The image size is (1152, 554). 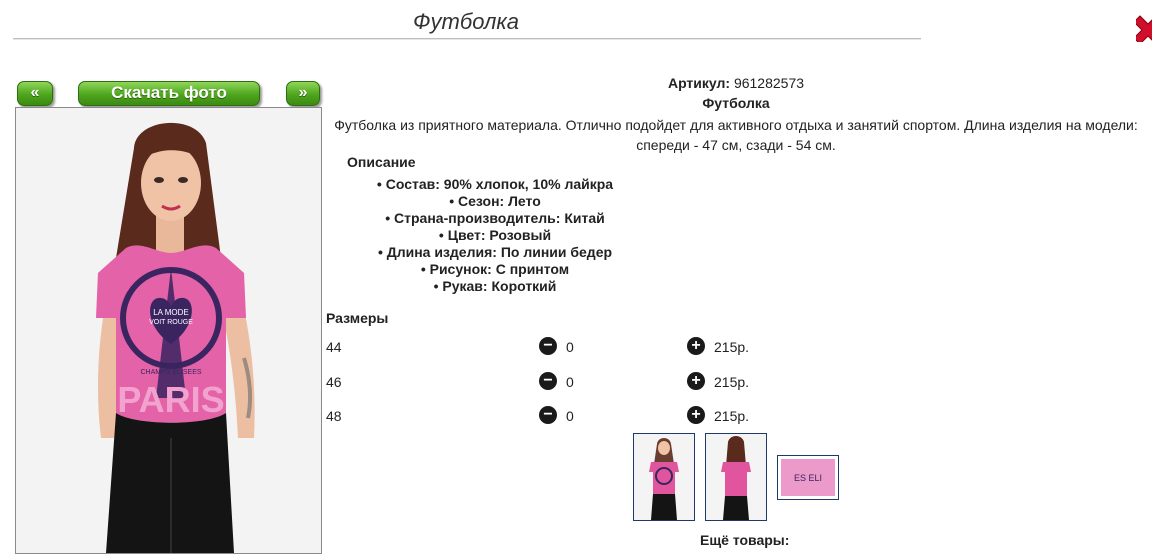 I want to click on close-button, so click(x=1144, y=28).